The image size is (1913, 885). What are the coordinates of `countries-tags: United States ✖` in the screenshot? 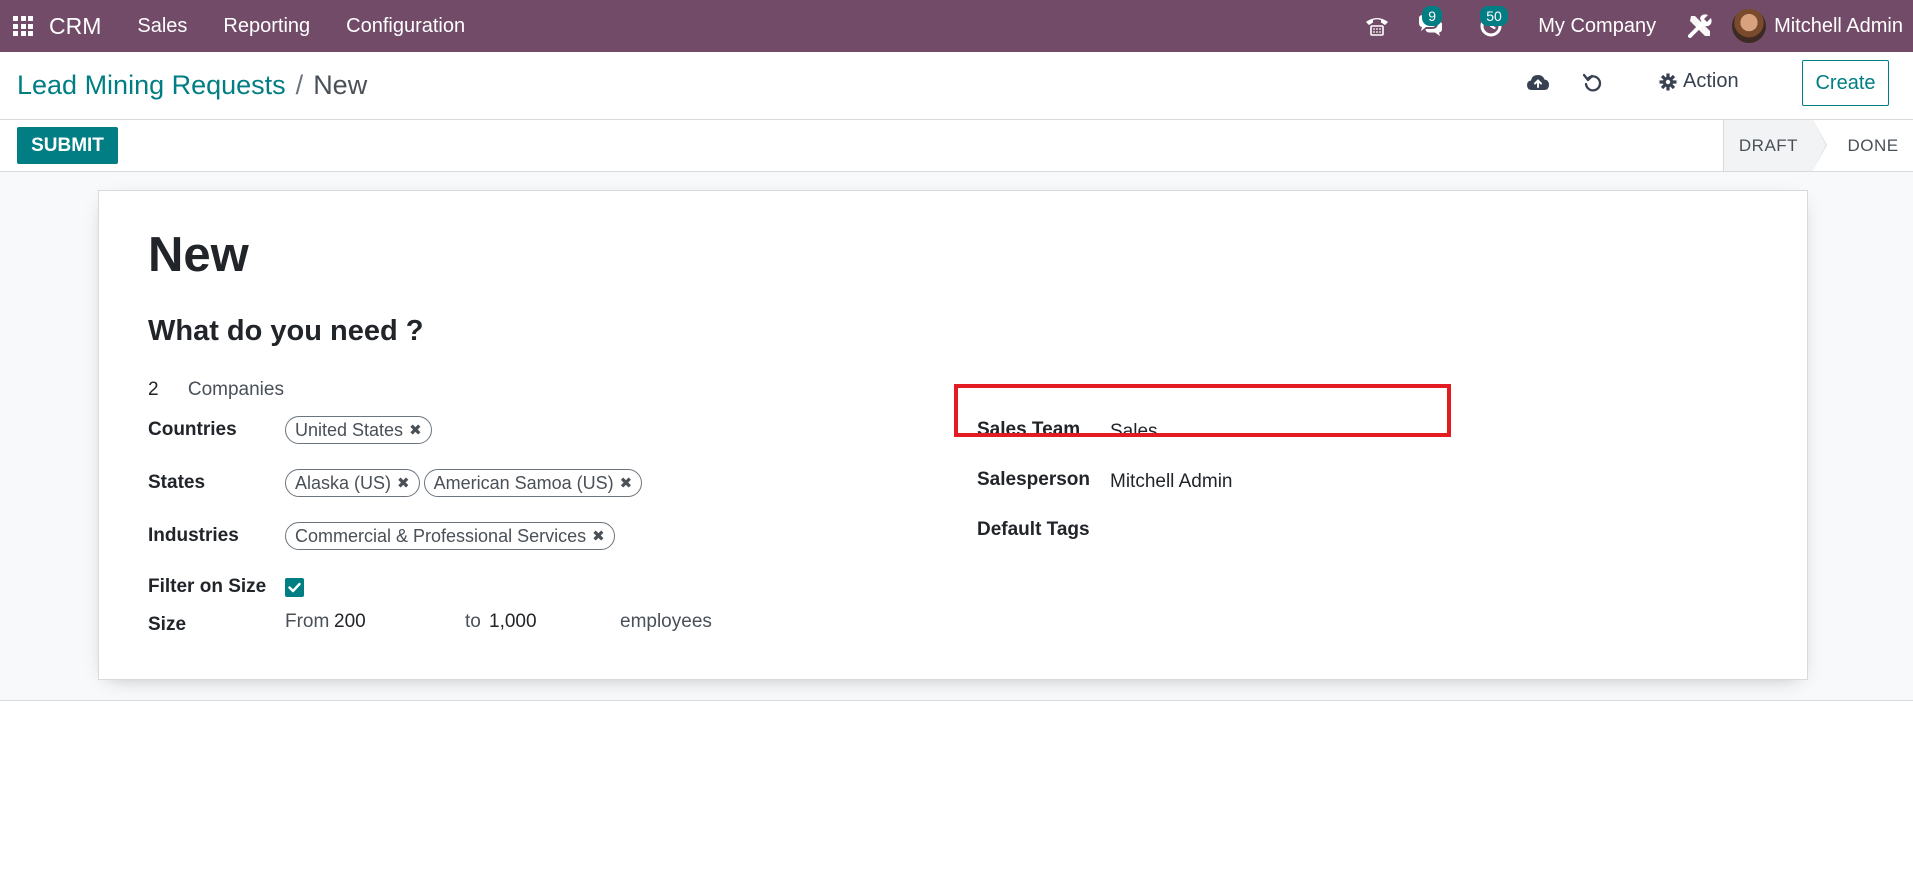 It's located at (360, 430).